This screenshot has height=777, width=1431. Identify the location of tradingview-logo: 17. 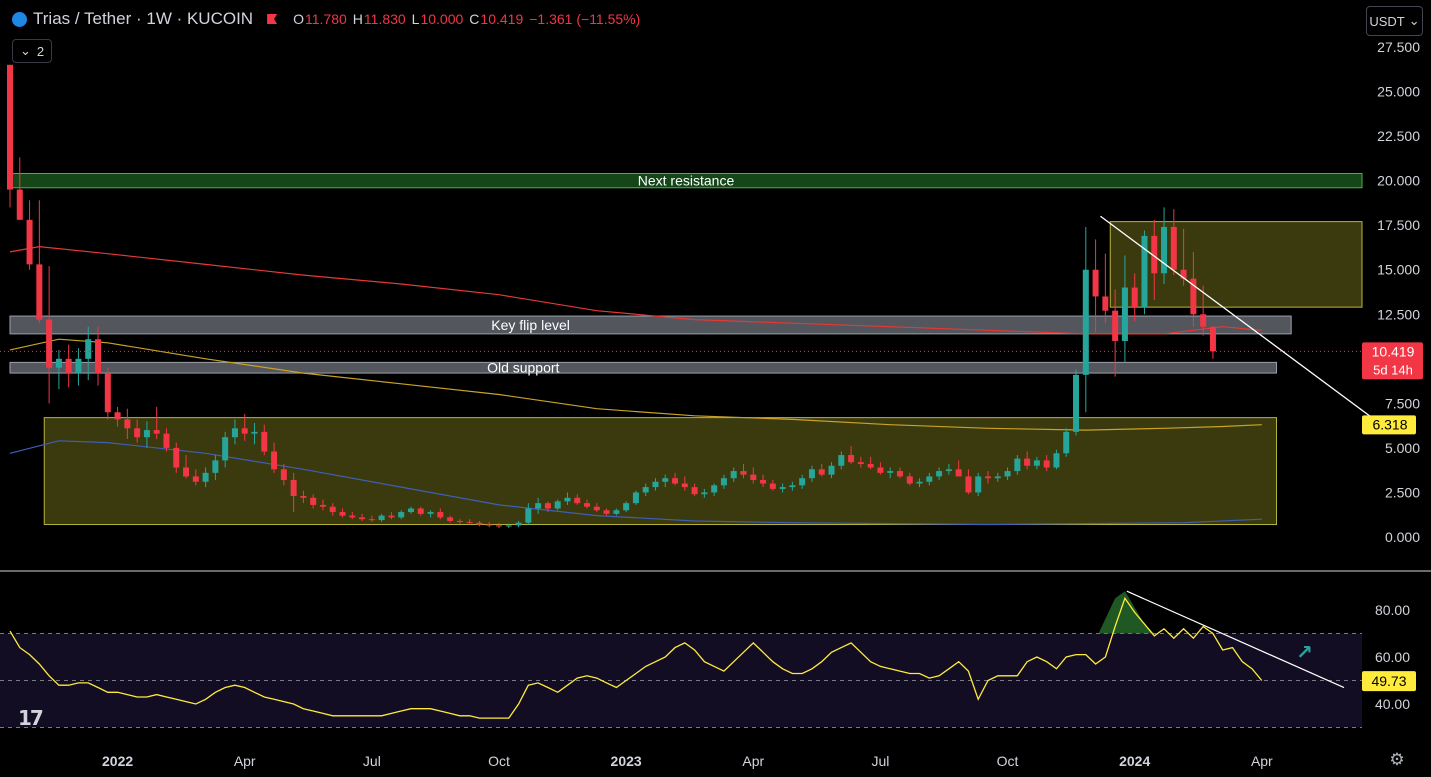
(31, 718).